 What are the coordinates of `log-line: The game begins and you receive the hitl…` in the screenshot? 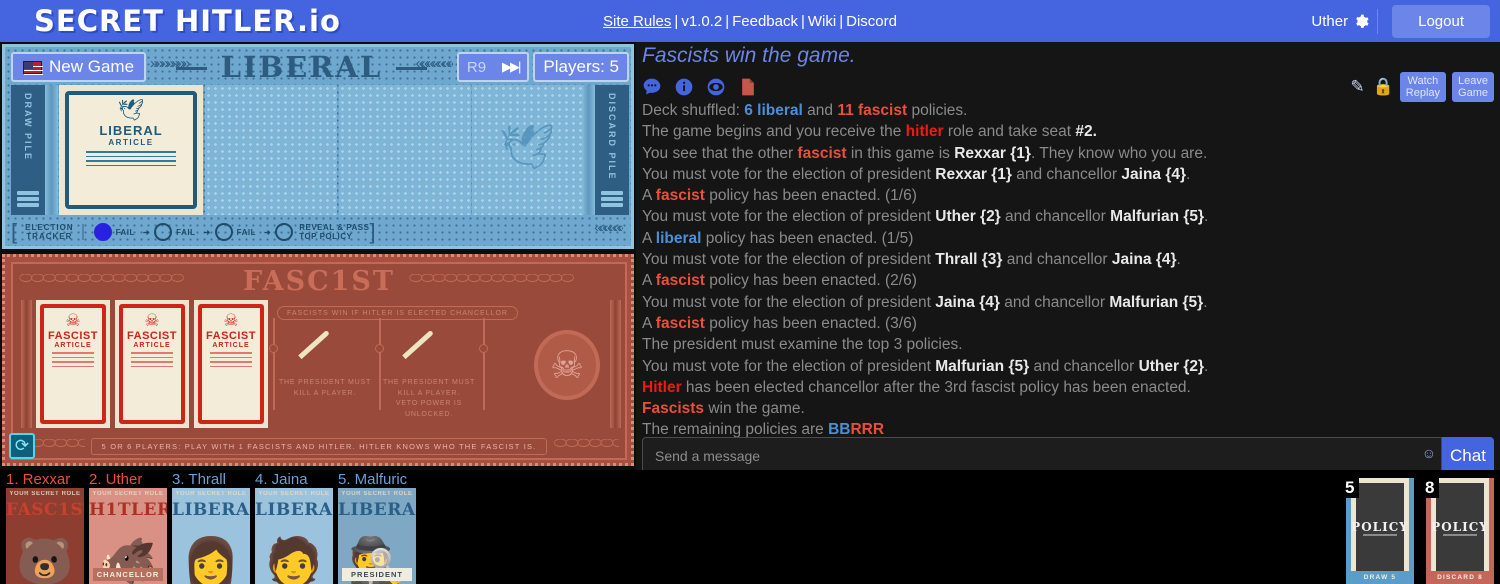 It's located at (1068, 131).